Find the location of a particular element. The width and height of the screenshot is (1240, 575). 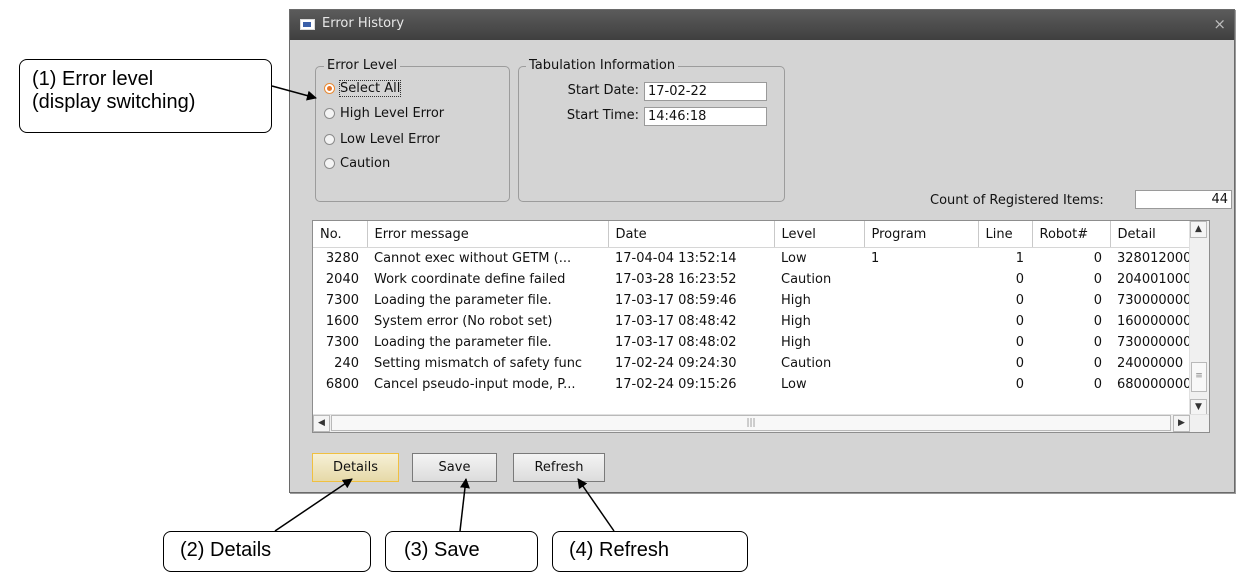

arrow-refresh is located at coordinates (596, 505).